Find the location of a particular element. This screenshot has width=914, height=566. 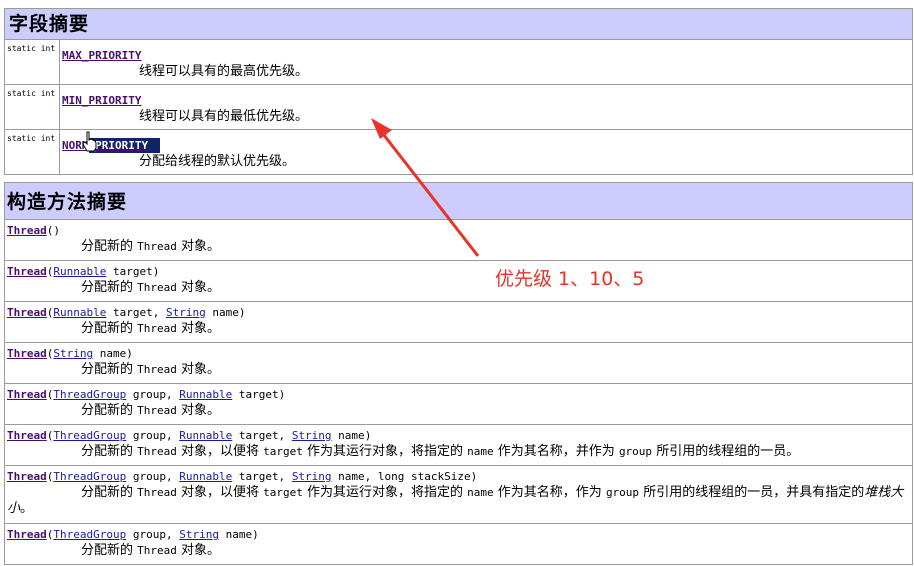

annotation-arrow is located at coordinates (425, 187).